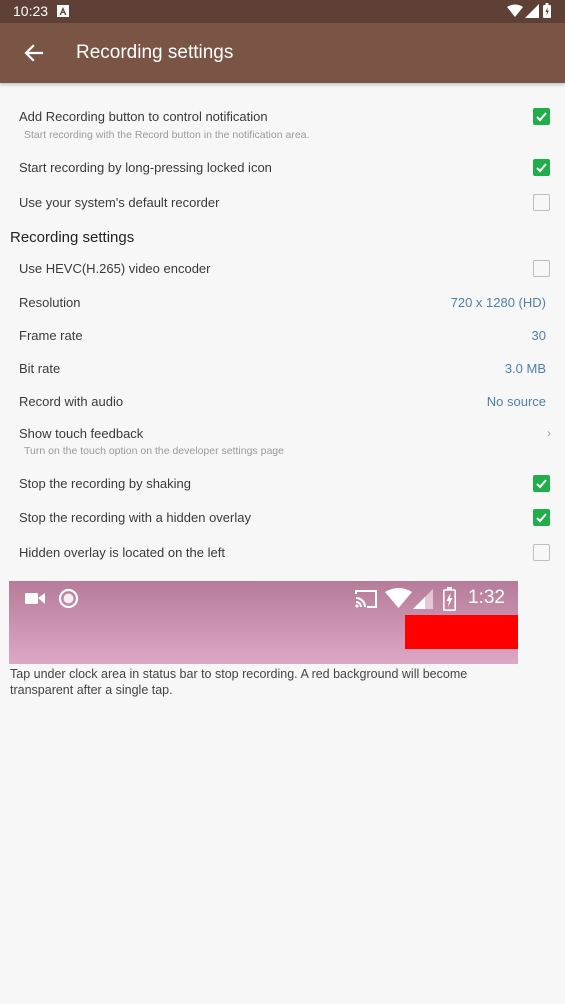 The height and width of the screenshot is (1004, 565). What do you see at coordinates (135, 517) in the screenshot?
I see `setting-label: Stop the recording with a hidden overlay` at bounding box center [135, 517].